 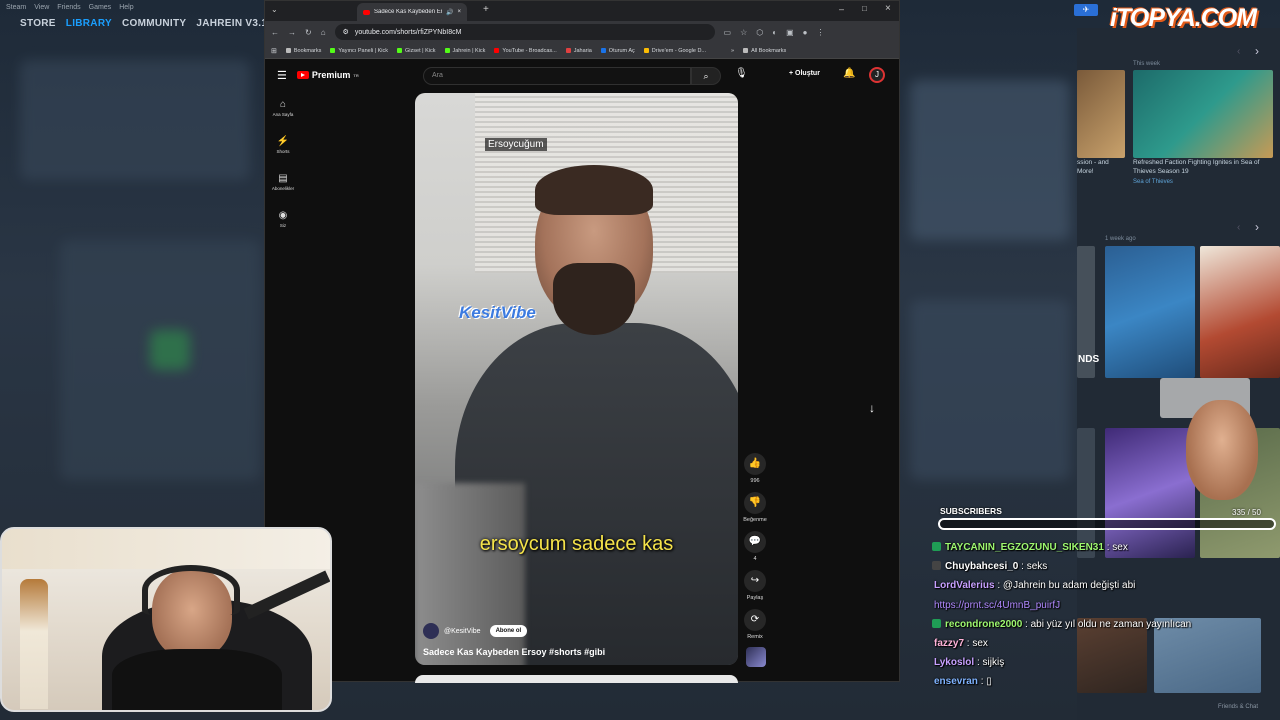 I want to click on video-title: Sadece Kas Kaybeden Ersoy #shorts #gibi, so click(x=514, y=652).